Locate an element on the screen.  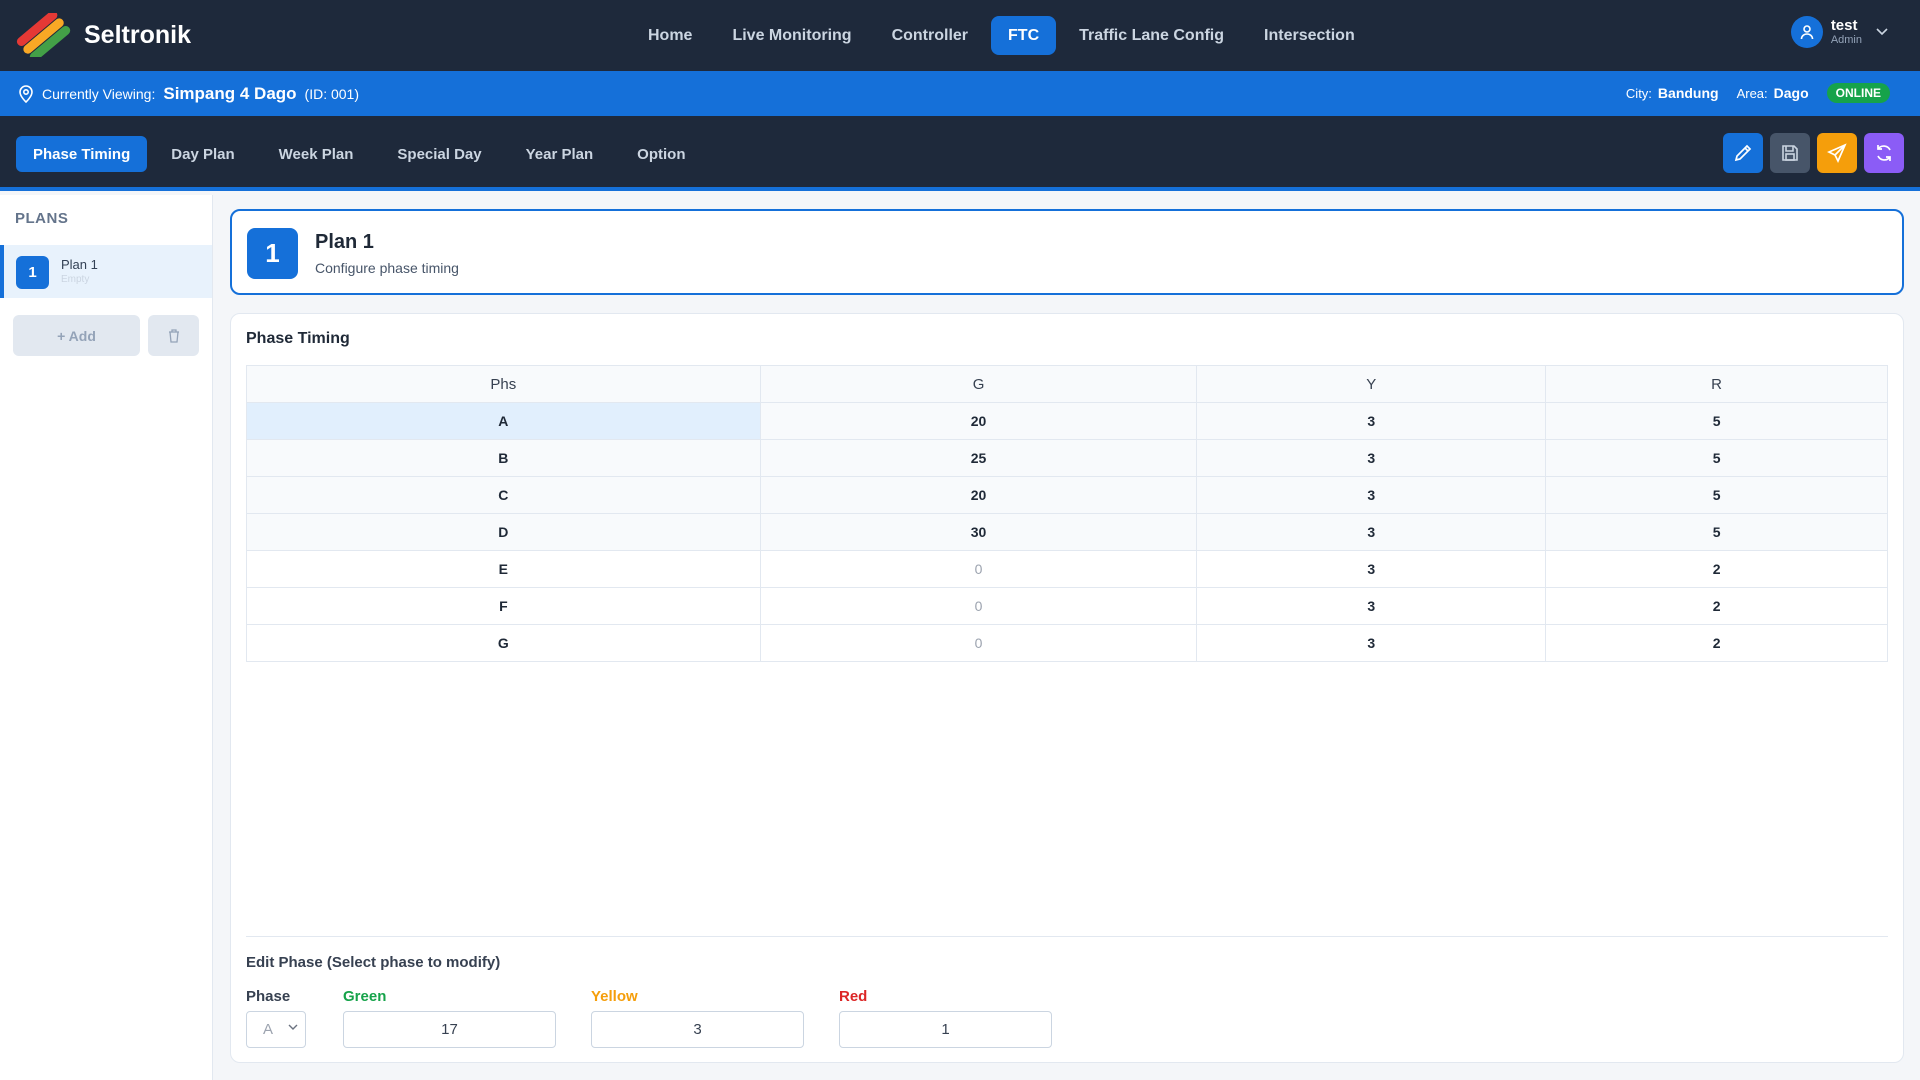
add-plan-button: + Add is located at coordinates (76, 335).